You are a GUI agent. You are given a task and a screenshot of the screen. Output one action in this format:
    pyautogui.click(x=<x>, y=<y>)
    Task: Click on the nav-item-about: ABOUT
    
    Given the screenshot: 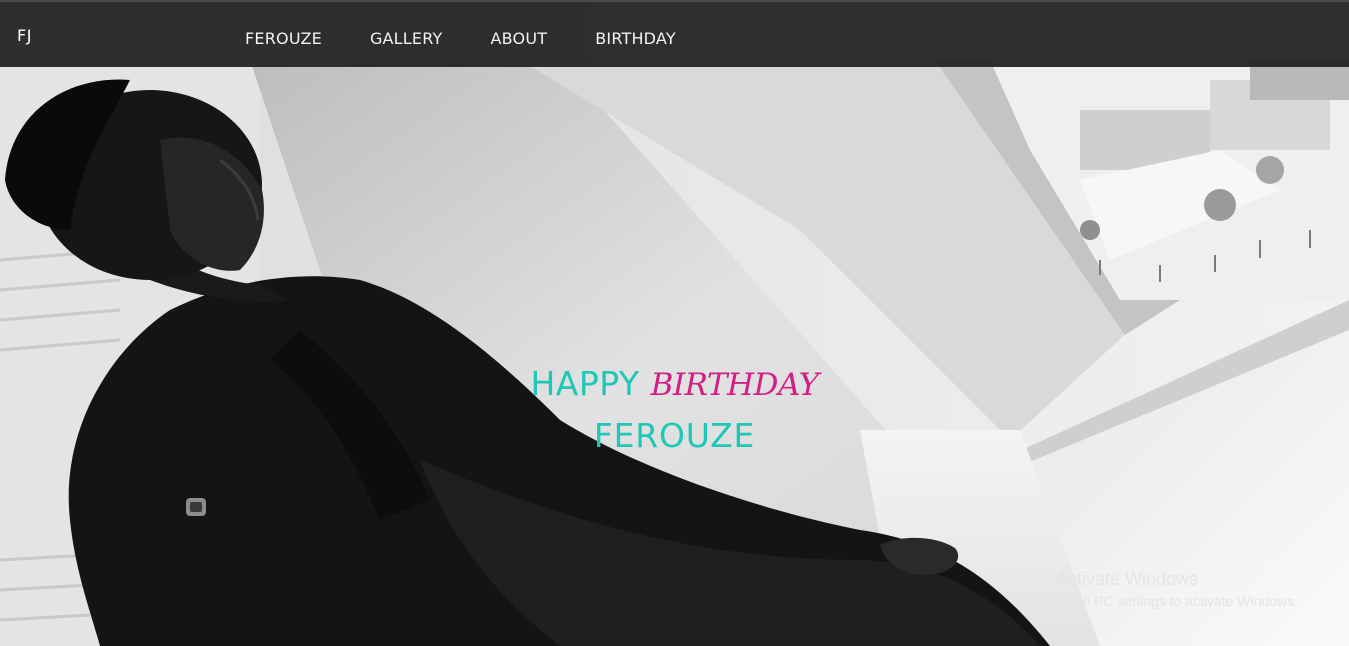 What is the action you would take?
    pyautogui.click(x=519, y=39)
    